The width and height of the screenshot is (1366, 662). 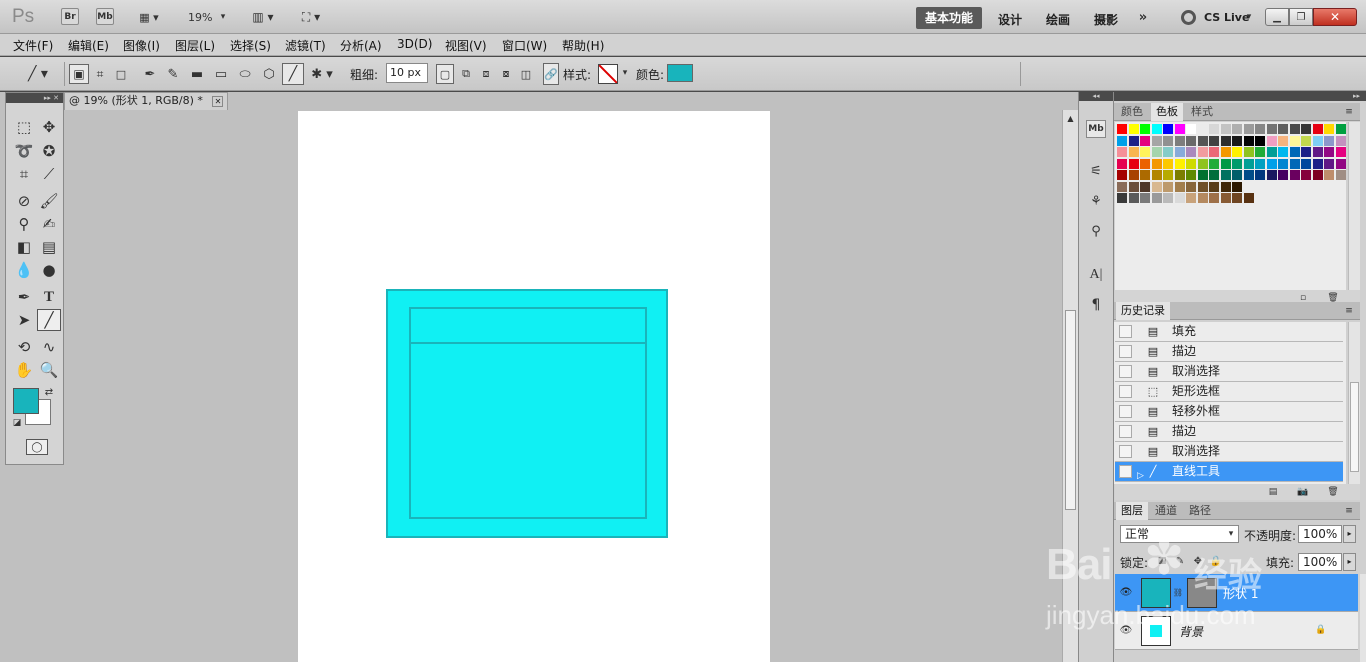 I want to click on eyedropper-icon: ⟋, so click(x=49, y=174).